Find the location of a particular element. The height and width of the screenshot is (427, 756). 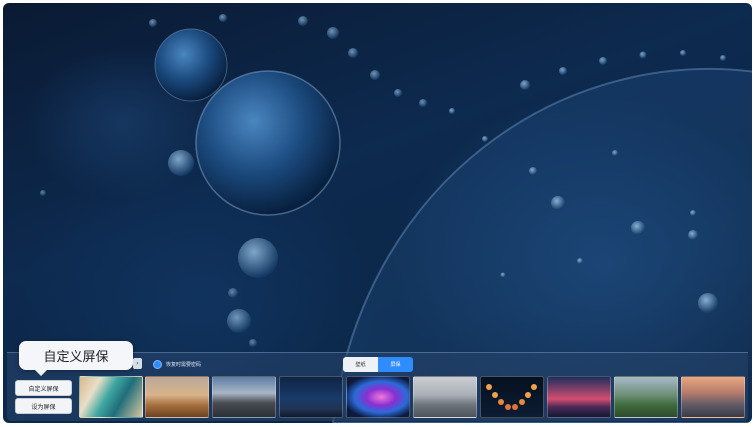

checkbox-icon is located at coordinates (157, 364).